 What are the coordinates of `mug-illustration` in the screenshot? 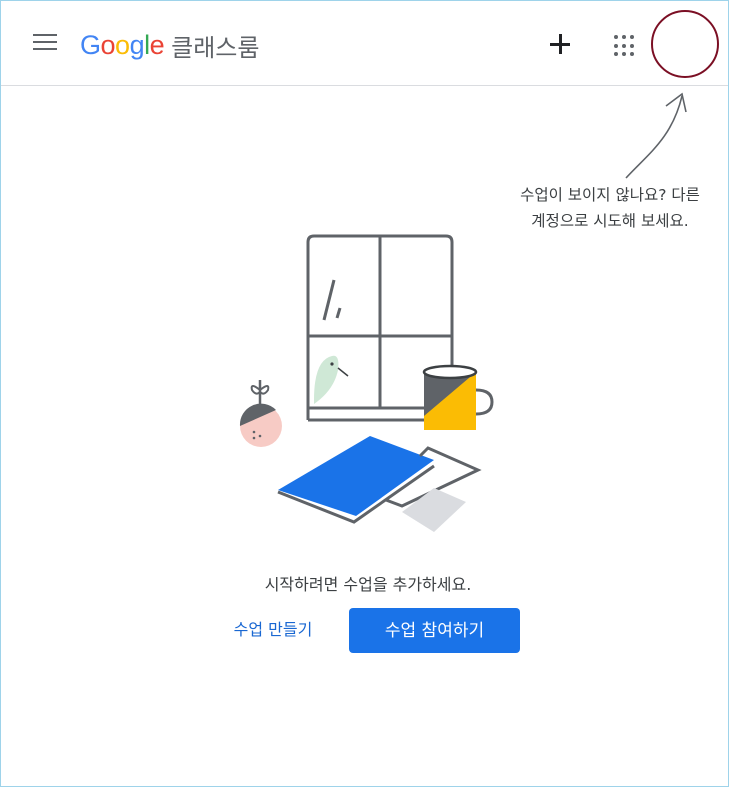 It's located at (458, 397).